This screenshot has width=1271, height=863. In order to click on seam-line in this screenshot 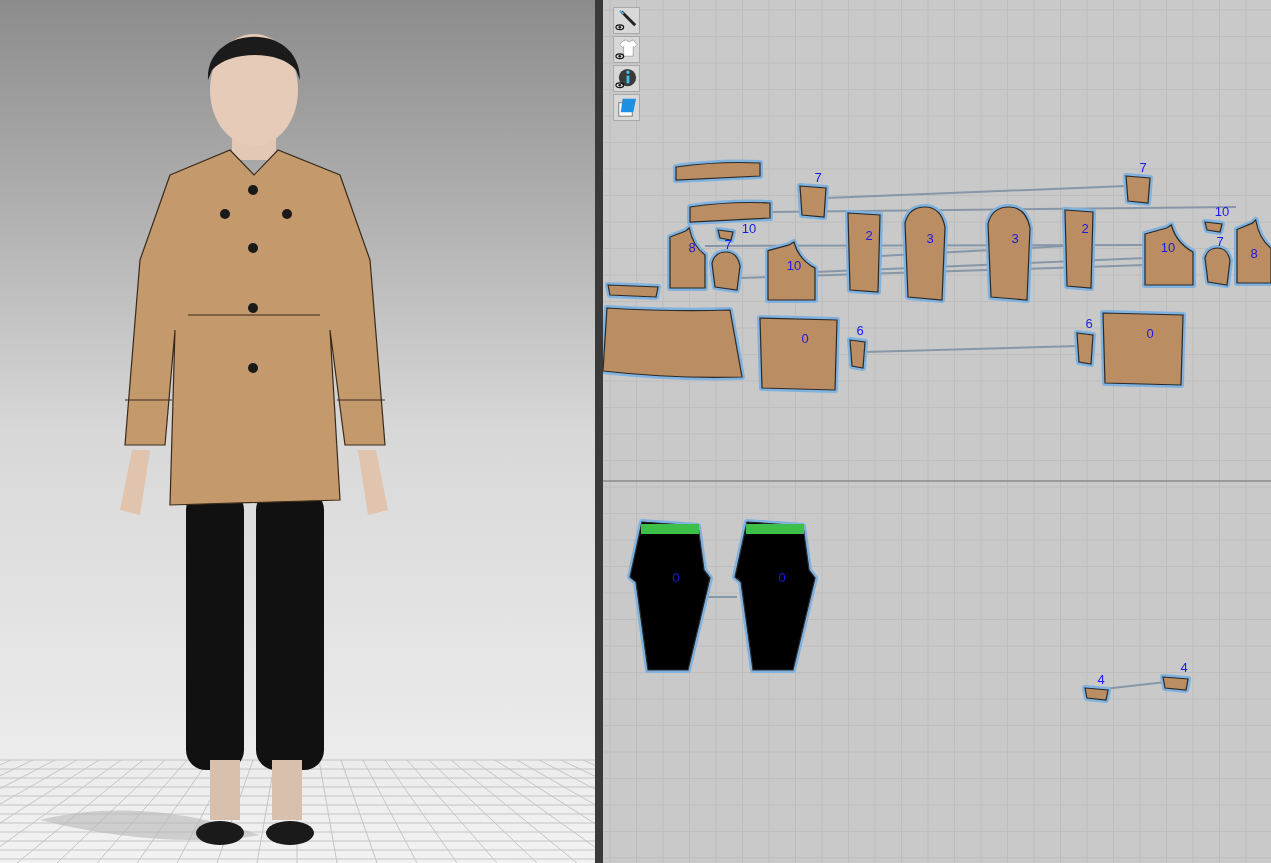, I will do `click(722, 597)`.